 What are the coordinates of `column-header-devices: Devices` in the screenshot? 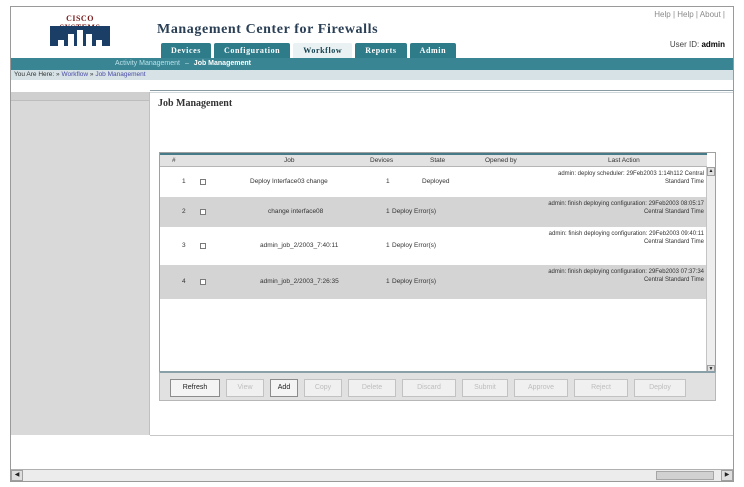 It's located at (381, 160).